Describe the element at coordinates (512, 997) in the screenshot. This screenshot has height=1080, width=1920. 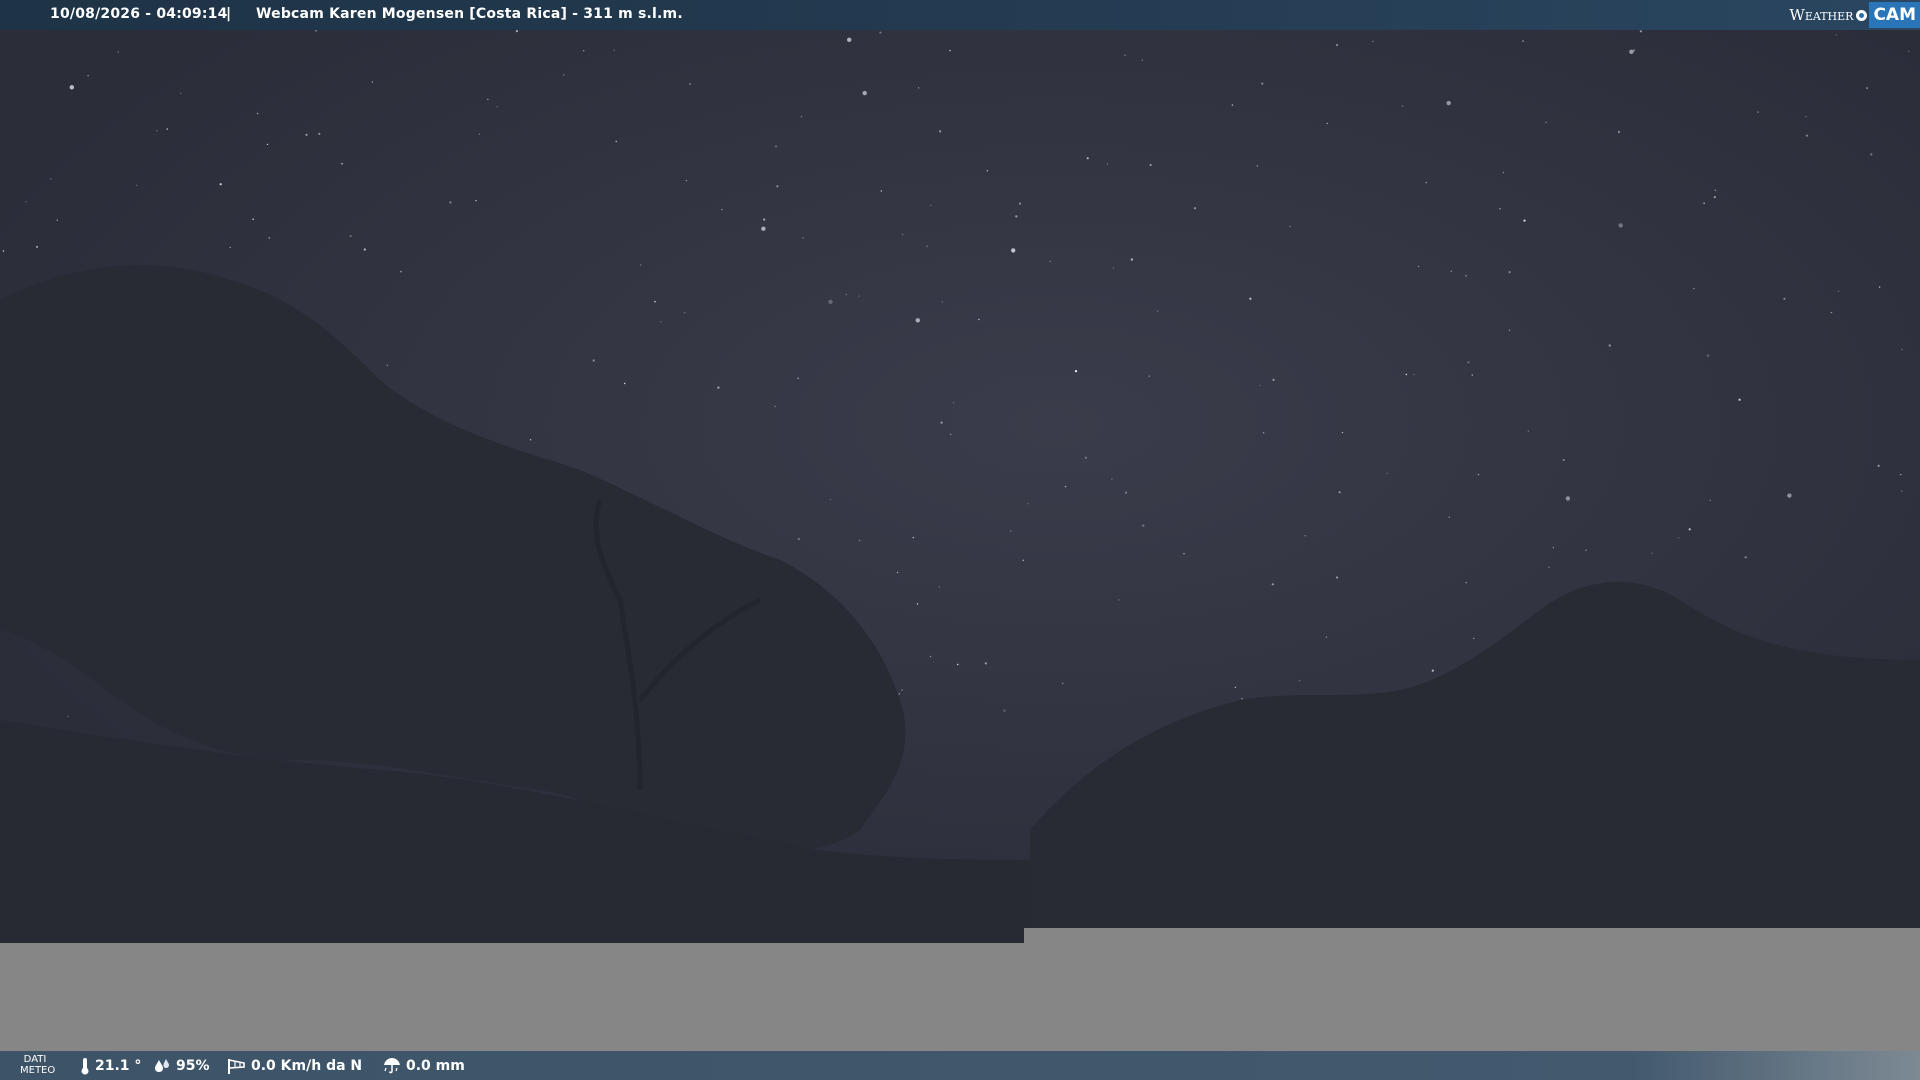
I see `empty-image-area-left` at that location.